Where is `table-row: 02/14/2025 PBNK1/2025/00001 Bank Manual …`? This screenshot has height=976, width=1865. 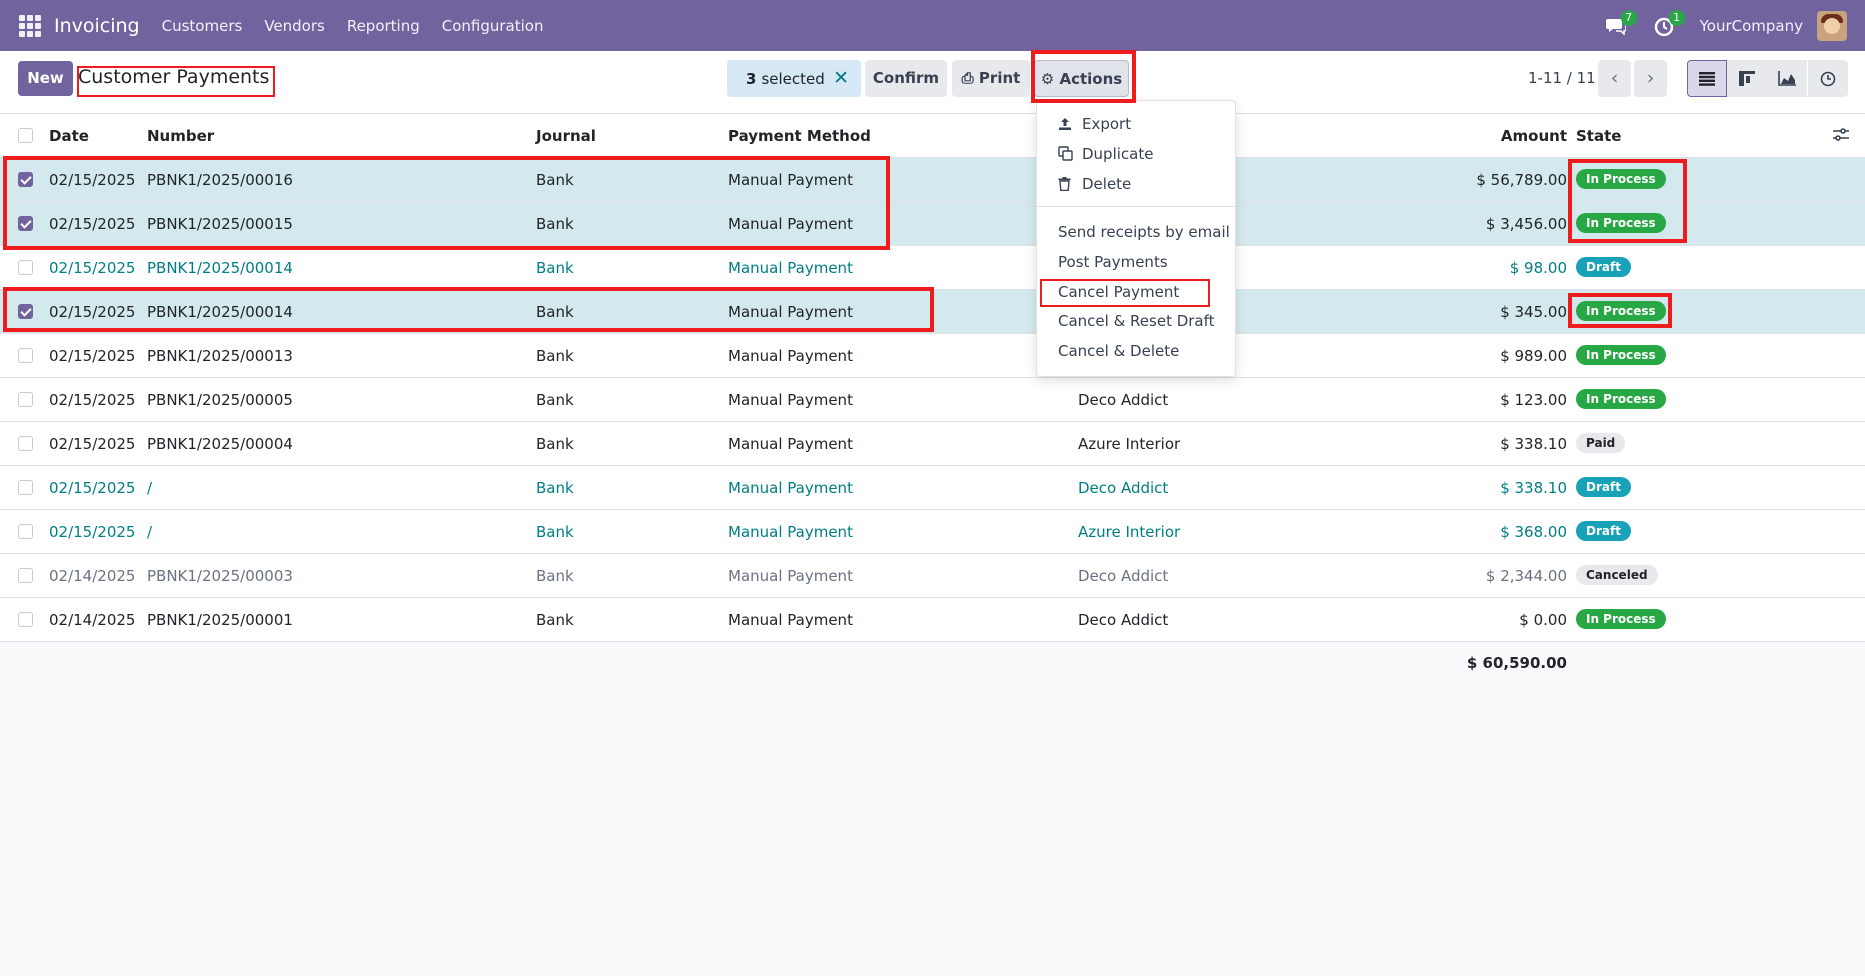 table-row: 02/14/2025 PBNK1/2025/00001 Bank Manual … is located at coordinates (932, 620).